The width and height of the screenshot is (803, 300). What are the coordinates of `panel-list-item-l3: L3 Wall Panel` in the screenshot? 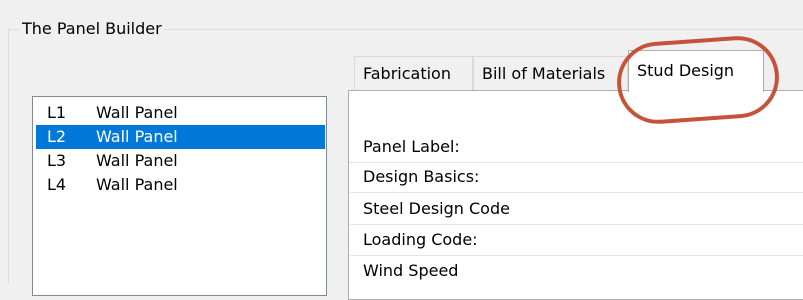 It's located at (180, 161).